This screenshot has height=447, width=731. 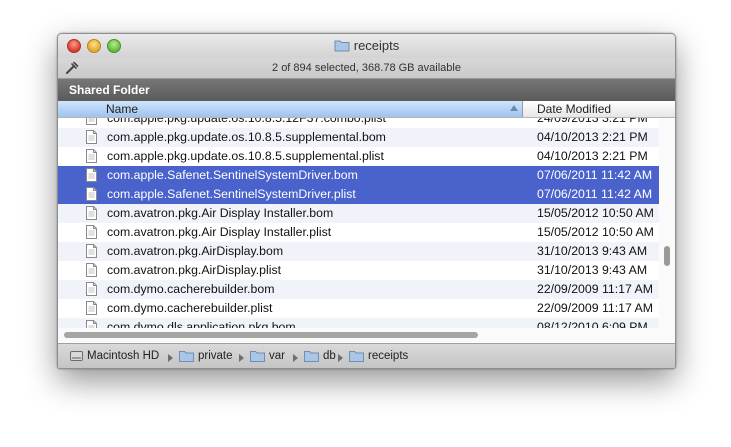 I want to click on horizontal-scrollbar, so click(x=366, y=335).